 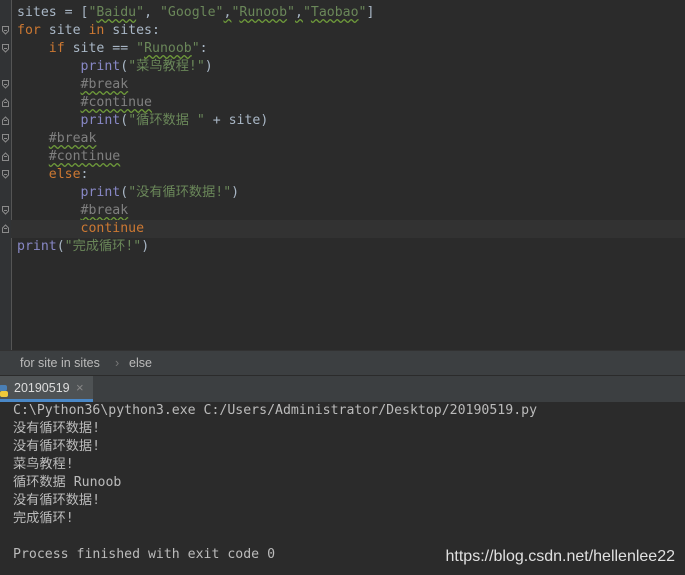 What do you see at coordinates (4, 389) in the screenshot?
I see `python-icon` at bounding box center [4, 389].